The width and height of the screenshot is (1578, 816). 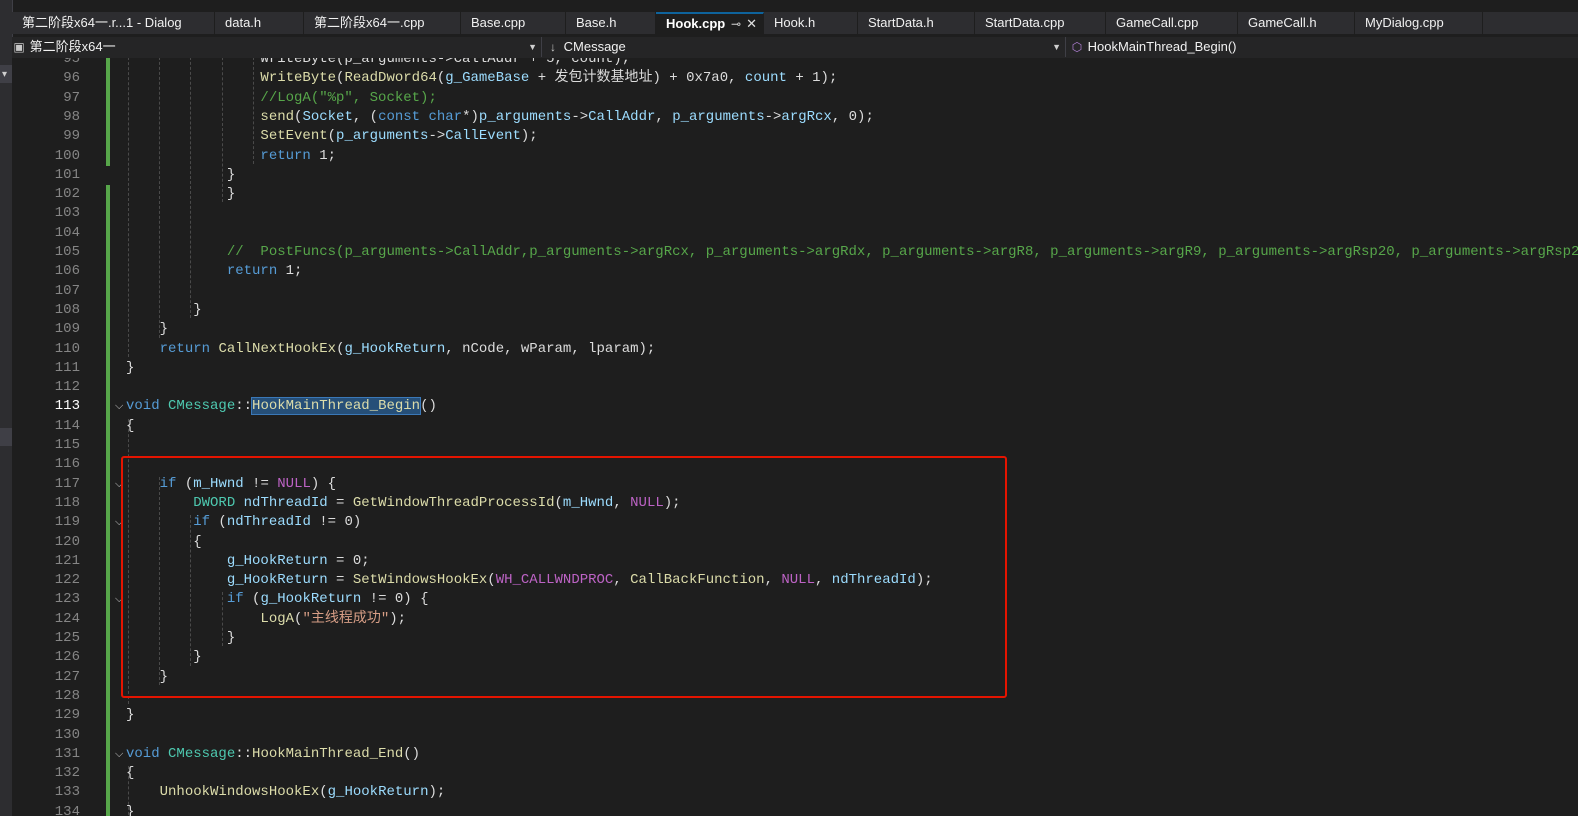 What do you see at coordinates (553, 47) in the screenshot?
I see `scope-arrow-icon: ↓` at bounding box center [553, 47].